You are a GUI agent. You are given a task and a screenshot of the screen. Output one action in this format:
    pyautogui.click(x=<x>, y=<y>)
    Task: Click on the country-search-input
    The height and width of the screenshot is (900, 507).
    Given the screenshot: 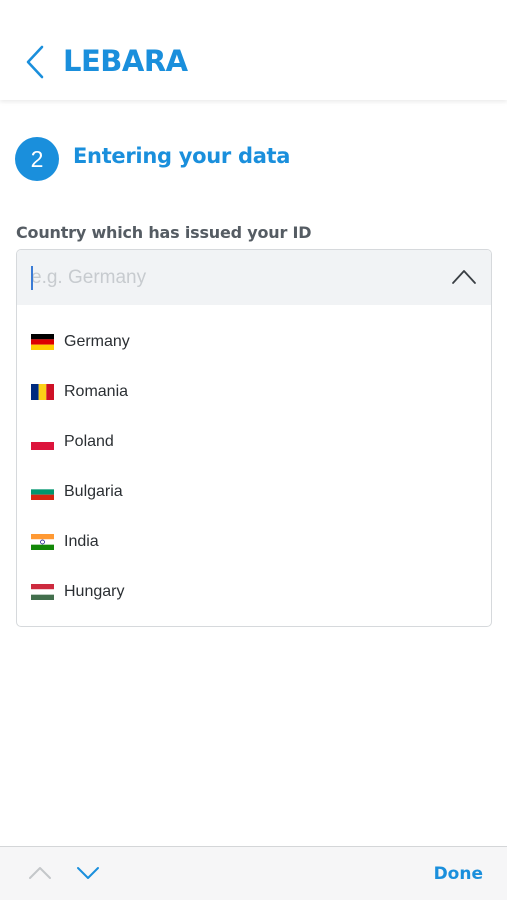 What is the action you would take?
    pyautogui.click(x=236, y=278)
    